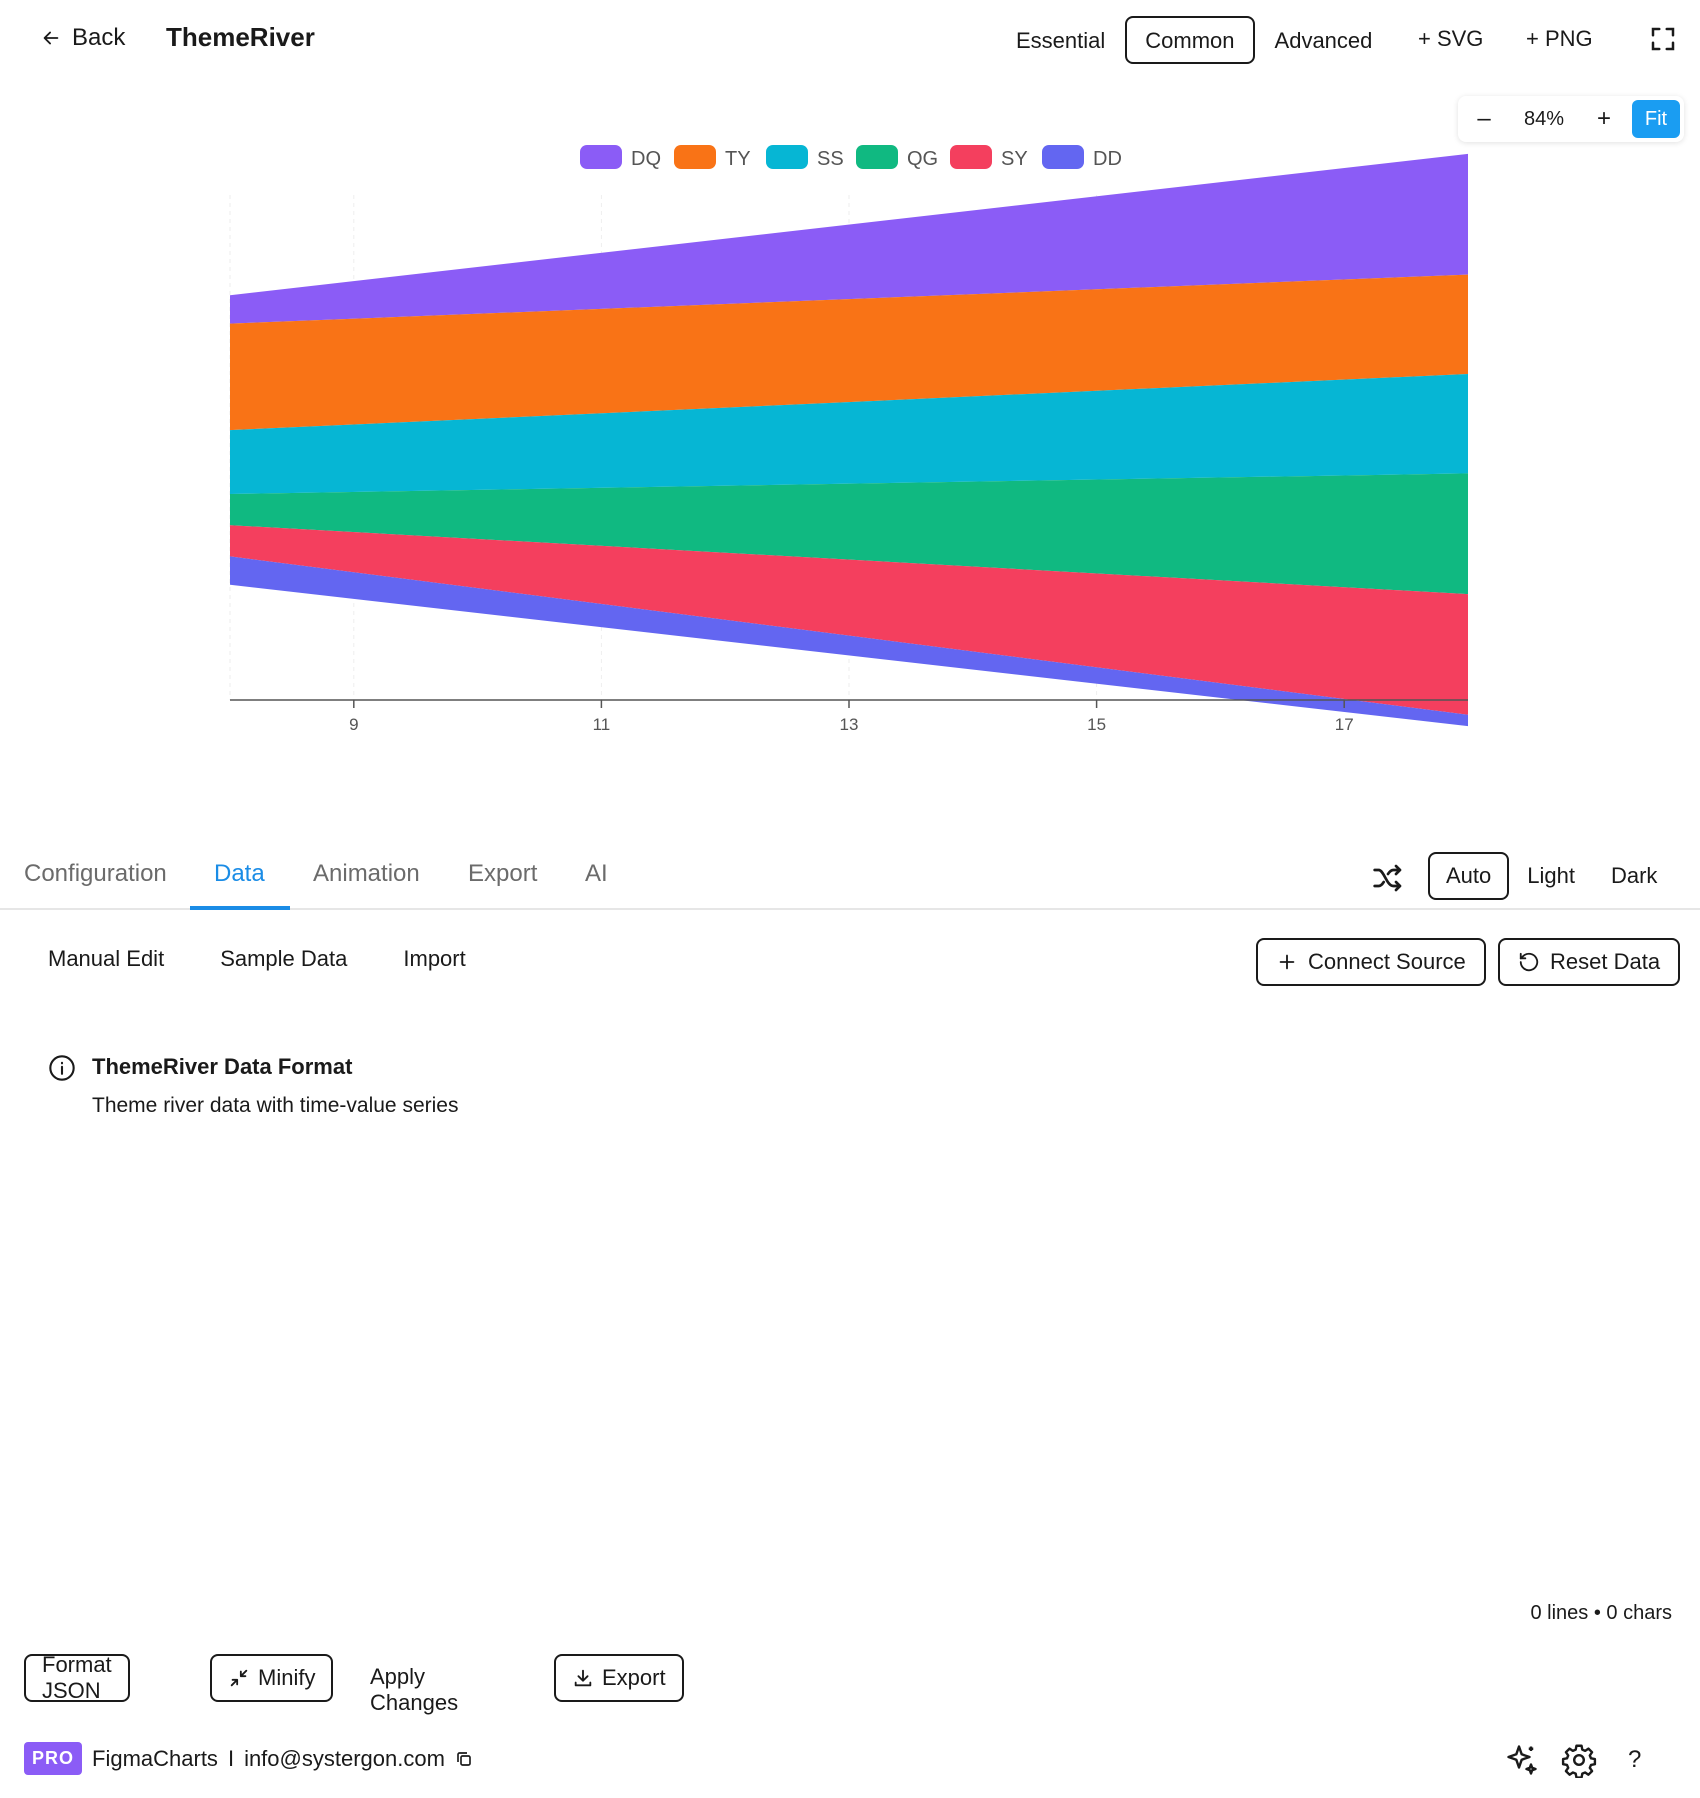 This screenshot has height=1798, width=1700. Describe the element at coordinates (1324, 40) in the screenshot. I see `tier-advanced: Advanced` at that location.